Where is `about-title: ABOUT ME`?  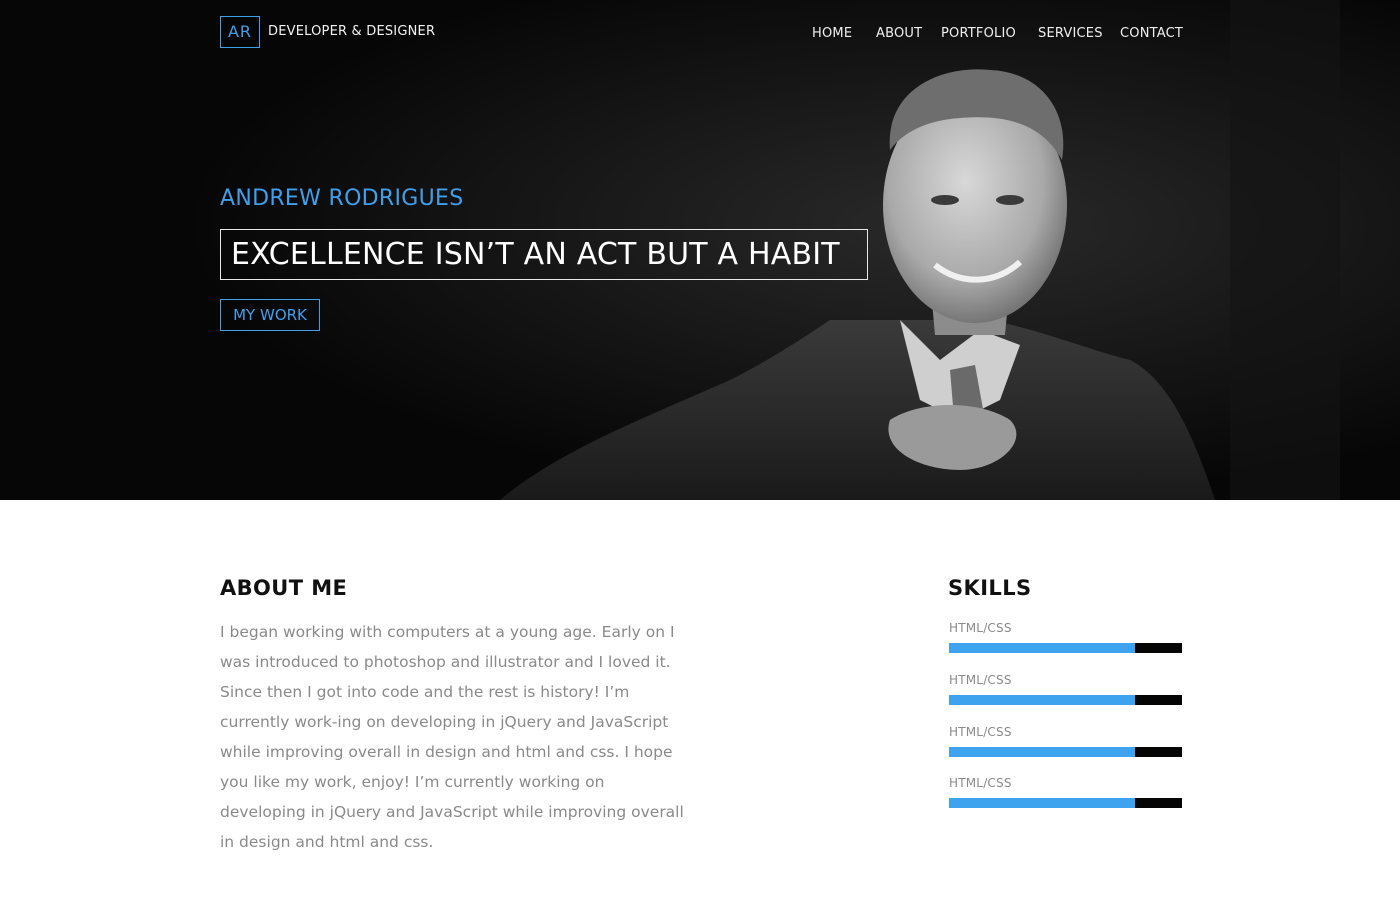 about-title: ABOUT ME is located at coordinates (284, 588).